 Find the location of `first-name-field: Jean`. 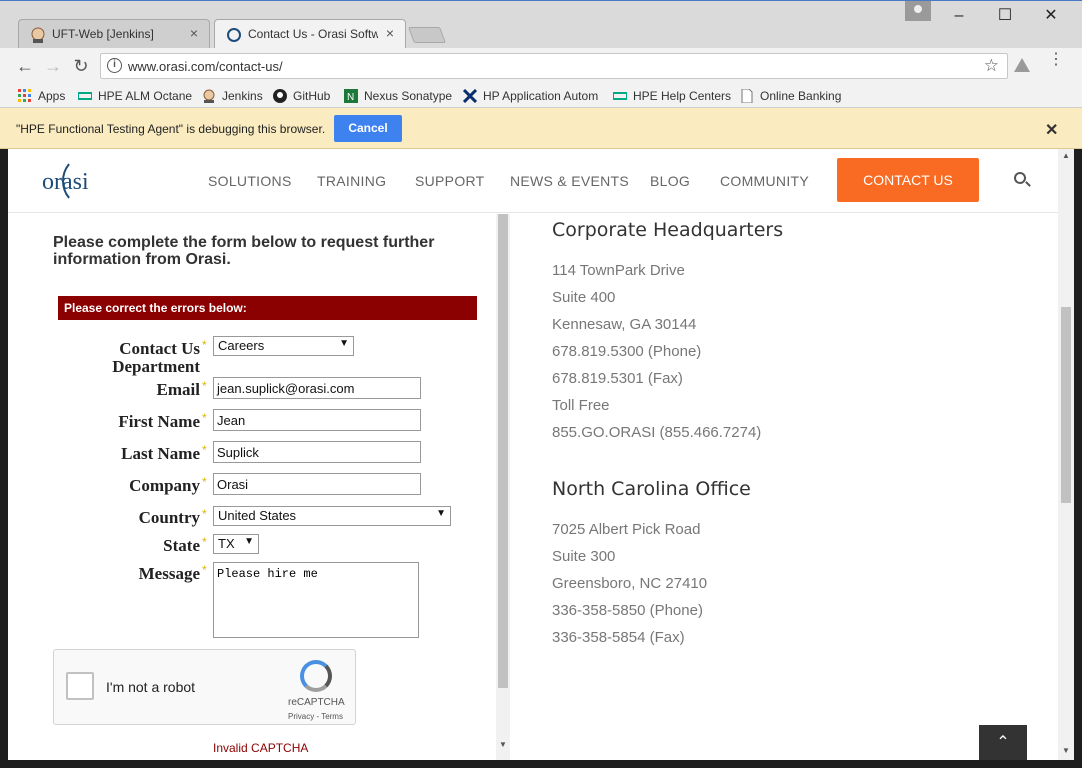

first-name-field: Jean is located at coordinates (317, 420).